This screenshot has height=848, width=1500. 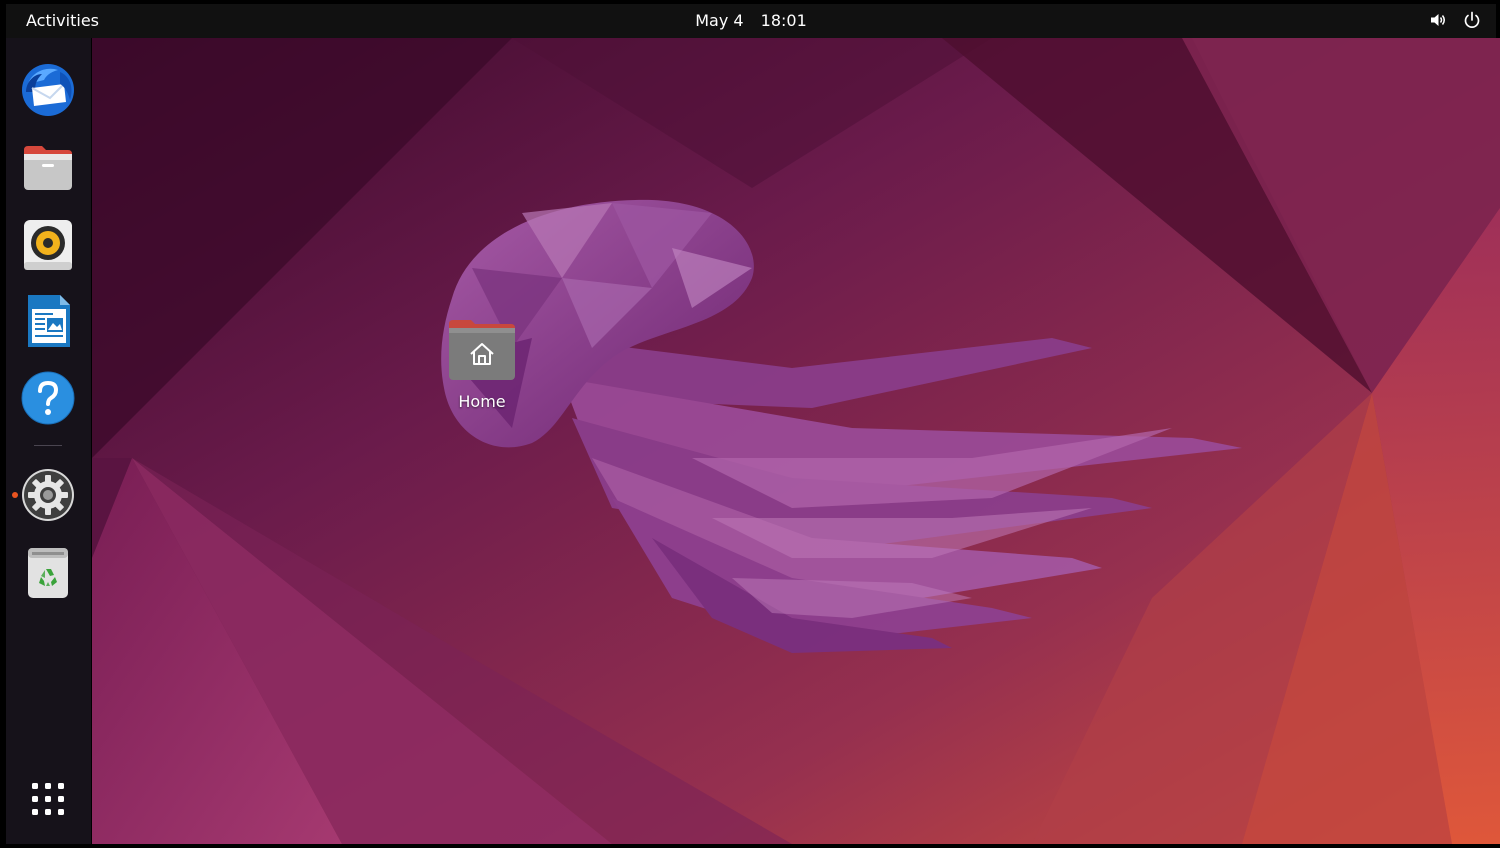 I want to click on dock-item-trash, so click(x=48, y=572).